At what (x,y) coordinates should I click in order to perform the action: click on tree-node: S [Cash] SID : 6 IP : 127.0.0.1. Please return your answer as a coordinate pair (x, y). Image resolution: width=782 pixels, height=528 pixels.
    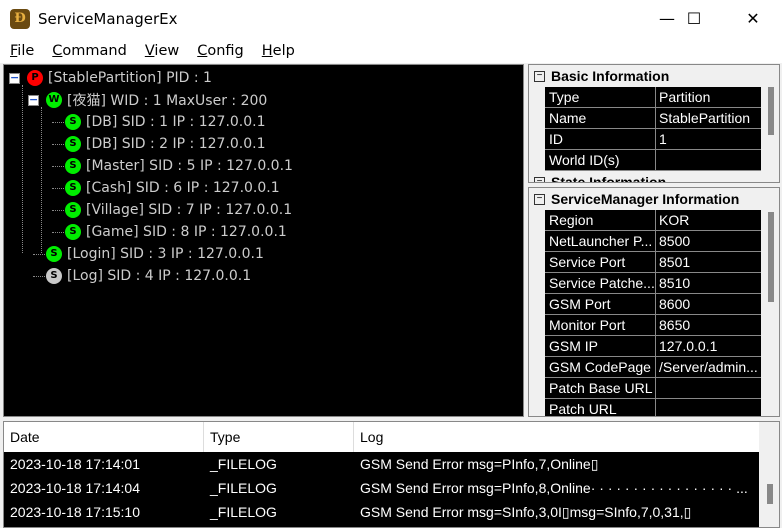
    Looking at the image, I should click on (172, 188).